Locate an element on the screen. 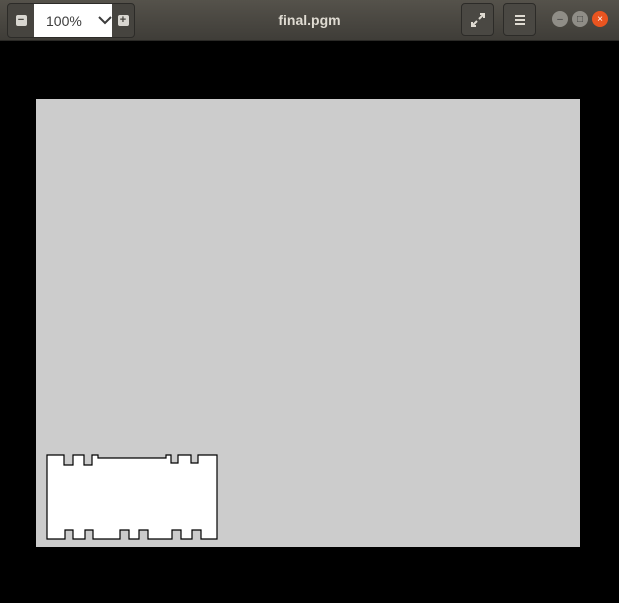  image-content is located at coordinates (132, 497).